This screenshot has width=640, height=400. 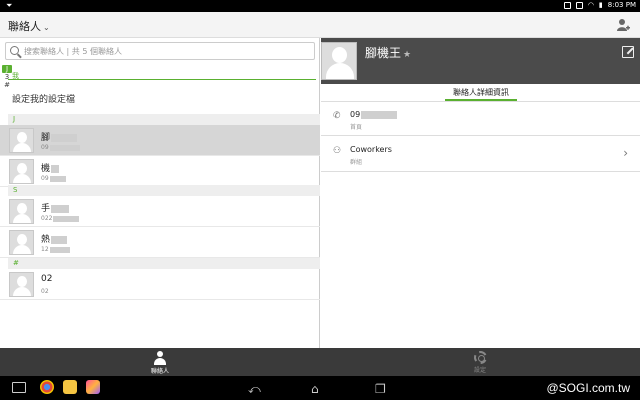 I want to click on group-name: Coworkers, so click(x=371, y=149).